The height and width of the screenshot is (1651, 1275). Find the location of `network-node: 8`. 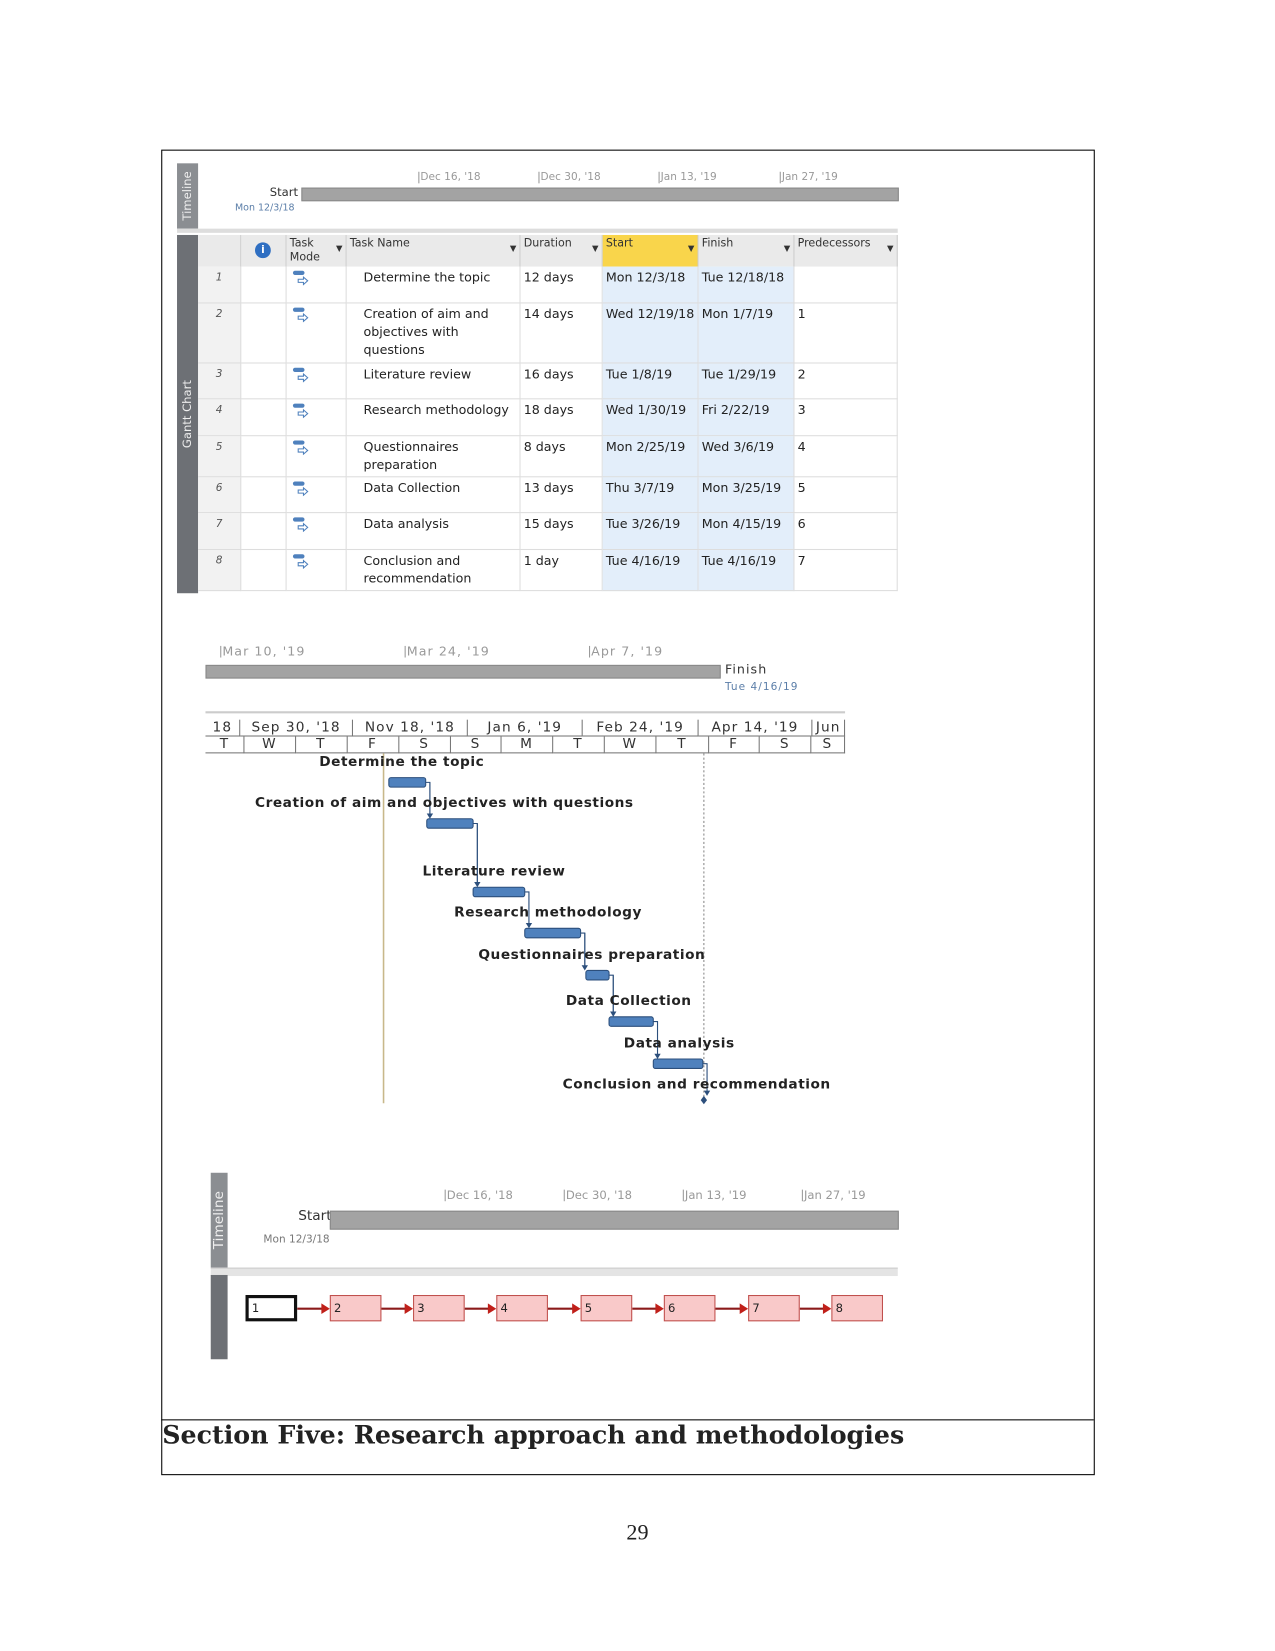

network-node: 8 is located at coordinates (857, 1308).